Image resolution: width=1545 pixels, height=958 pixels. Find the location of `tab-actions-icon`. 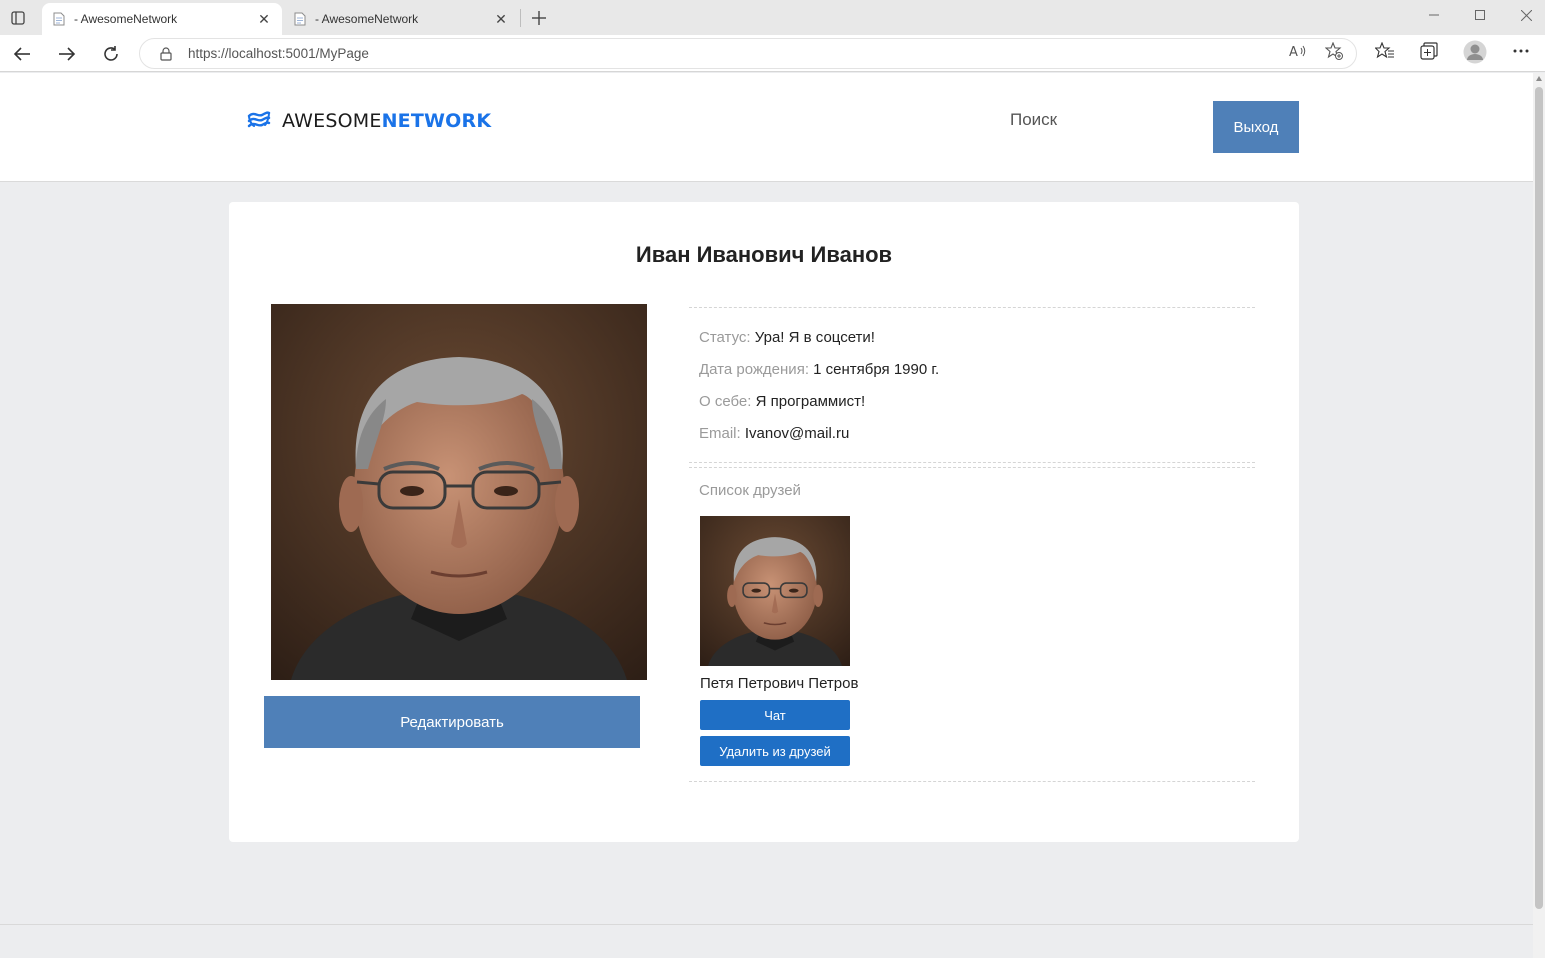

tab-actions-icon is located at coordinates (18, 18).